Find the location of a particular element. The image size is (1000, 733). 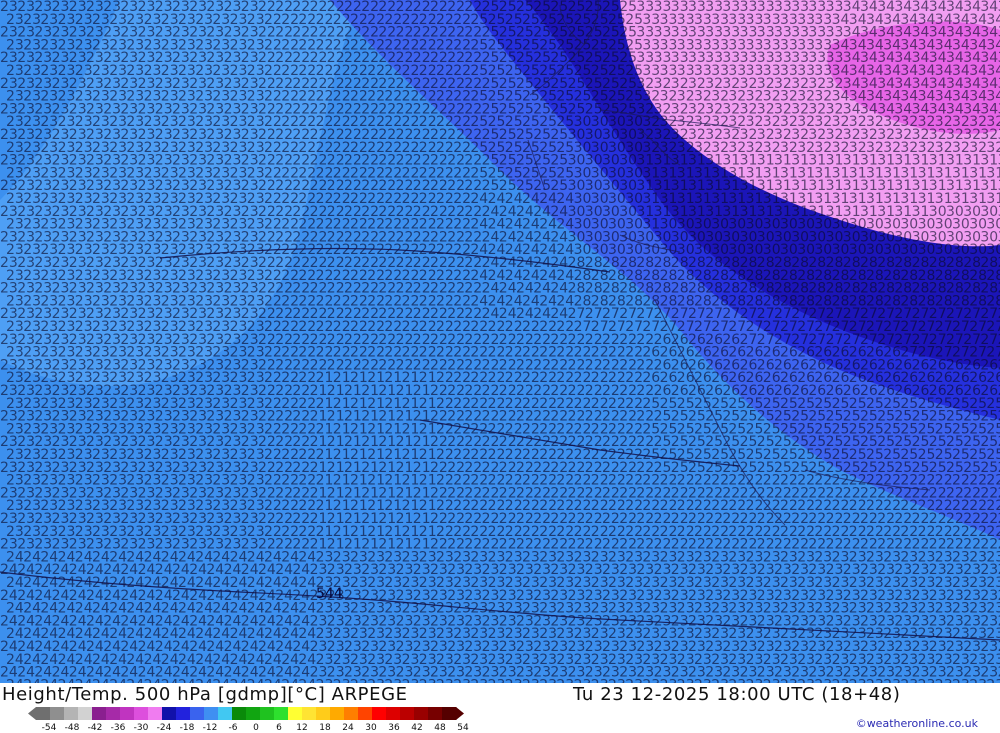

colorbar-tick-label: 42 is located at coordinates (417, 728).